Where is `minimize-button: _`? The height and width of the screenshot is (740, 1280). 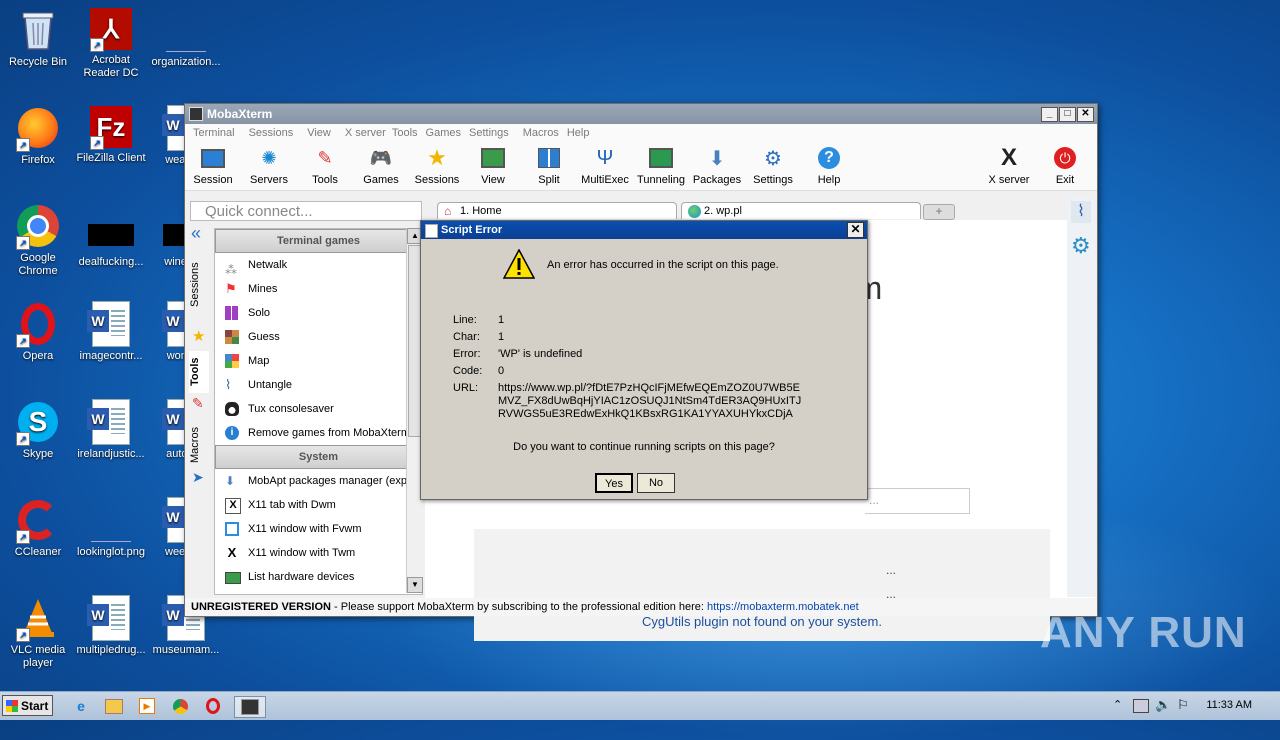
minimize-button: _ is located at coordinates (1049, 114).